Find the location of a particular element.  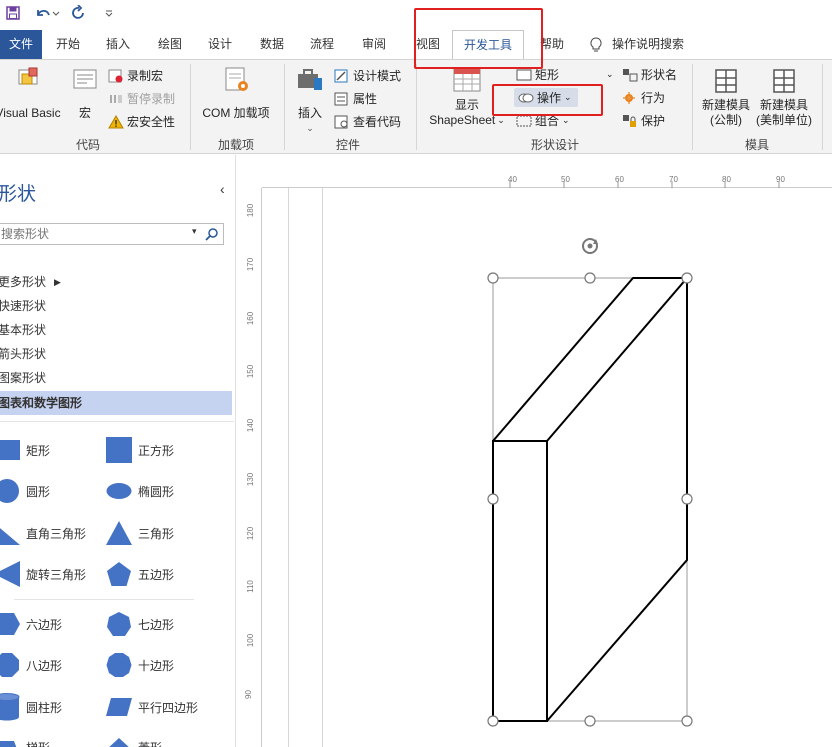

ruler-label: 120 is located at coordinates (251, 533).